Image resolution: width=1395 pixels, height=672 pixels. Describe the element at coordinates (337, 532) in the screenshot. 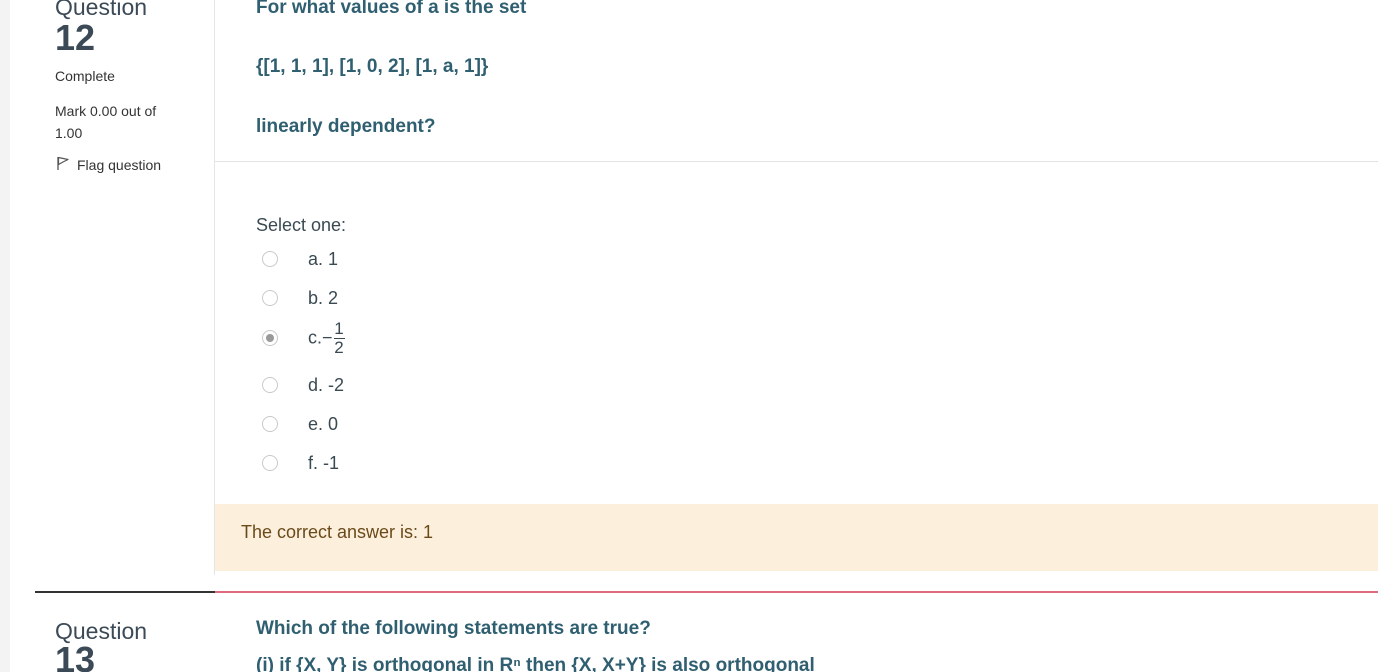

I see `correct-answer-text: The correct answer is: 1` at that location.